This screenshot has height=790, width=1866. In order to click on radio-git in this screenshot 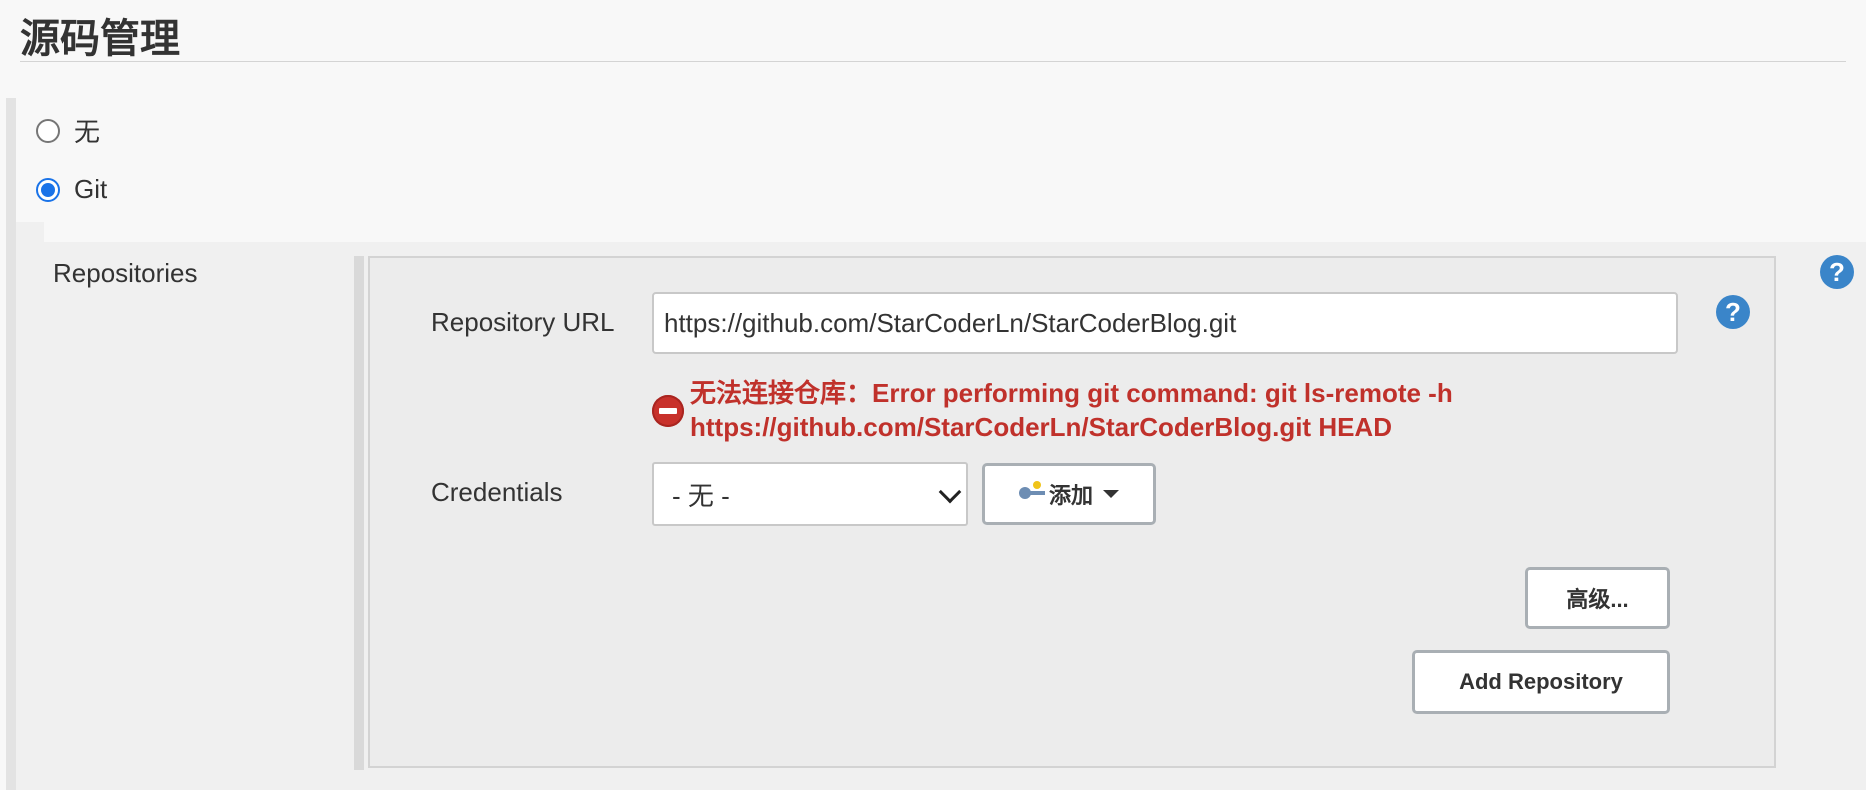, I will do `click(48, 189)`.